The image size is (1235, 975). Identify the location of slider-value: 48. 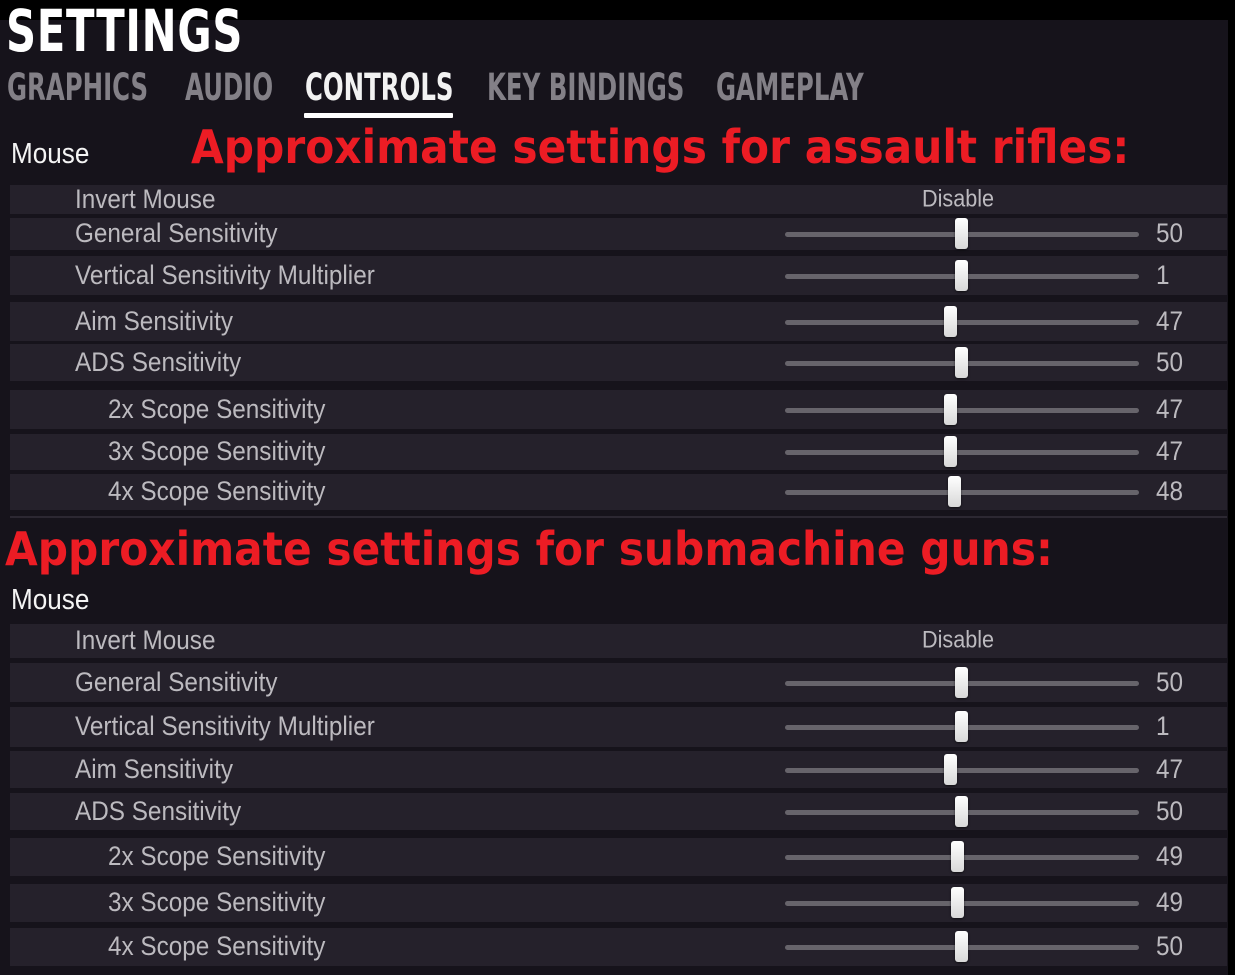
(1170, 490).